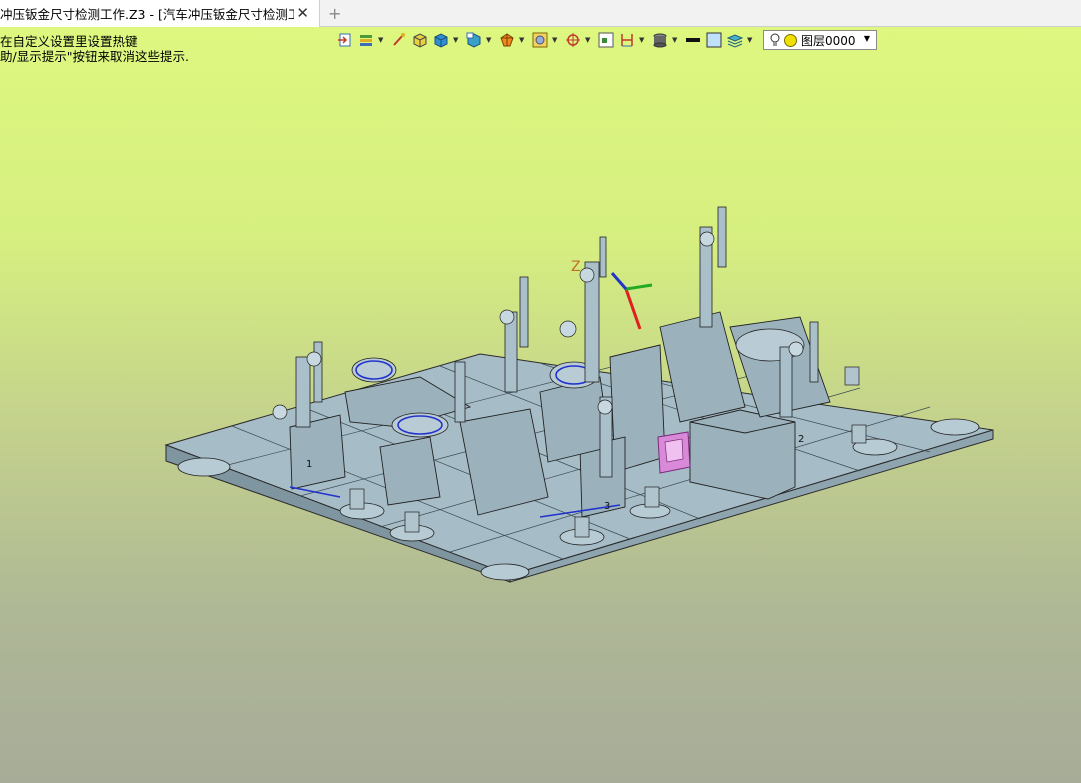  Describe the element at coordinates (309, 464) in the screenshot. I see `part-label: 1` at that location.